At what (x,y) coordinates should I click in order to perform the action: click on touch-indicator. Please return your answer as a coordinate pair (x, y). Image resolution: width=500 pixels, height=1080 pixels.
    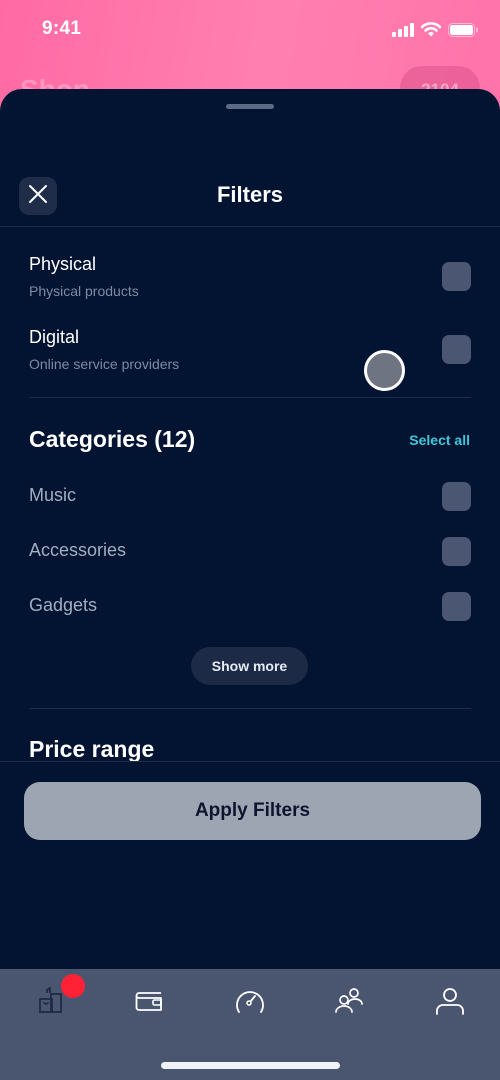
    Looking at the image, I should click on (384, 370).